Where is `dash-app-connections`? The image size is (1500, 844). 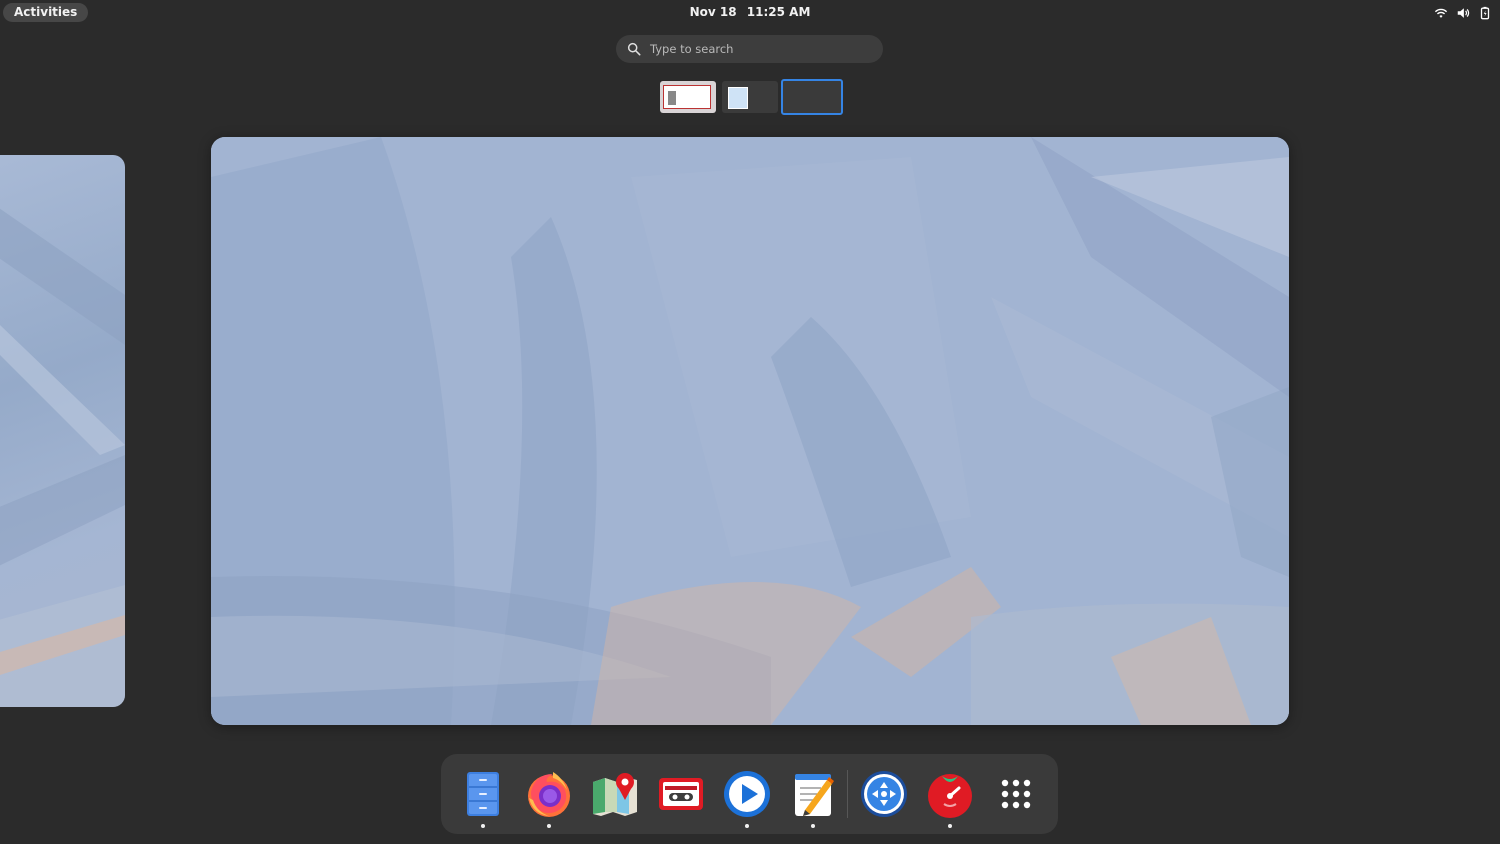 dash-app-connections is located at coordinates (884, 794).